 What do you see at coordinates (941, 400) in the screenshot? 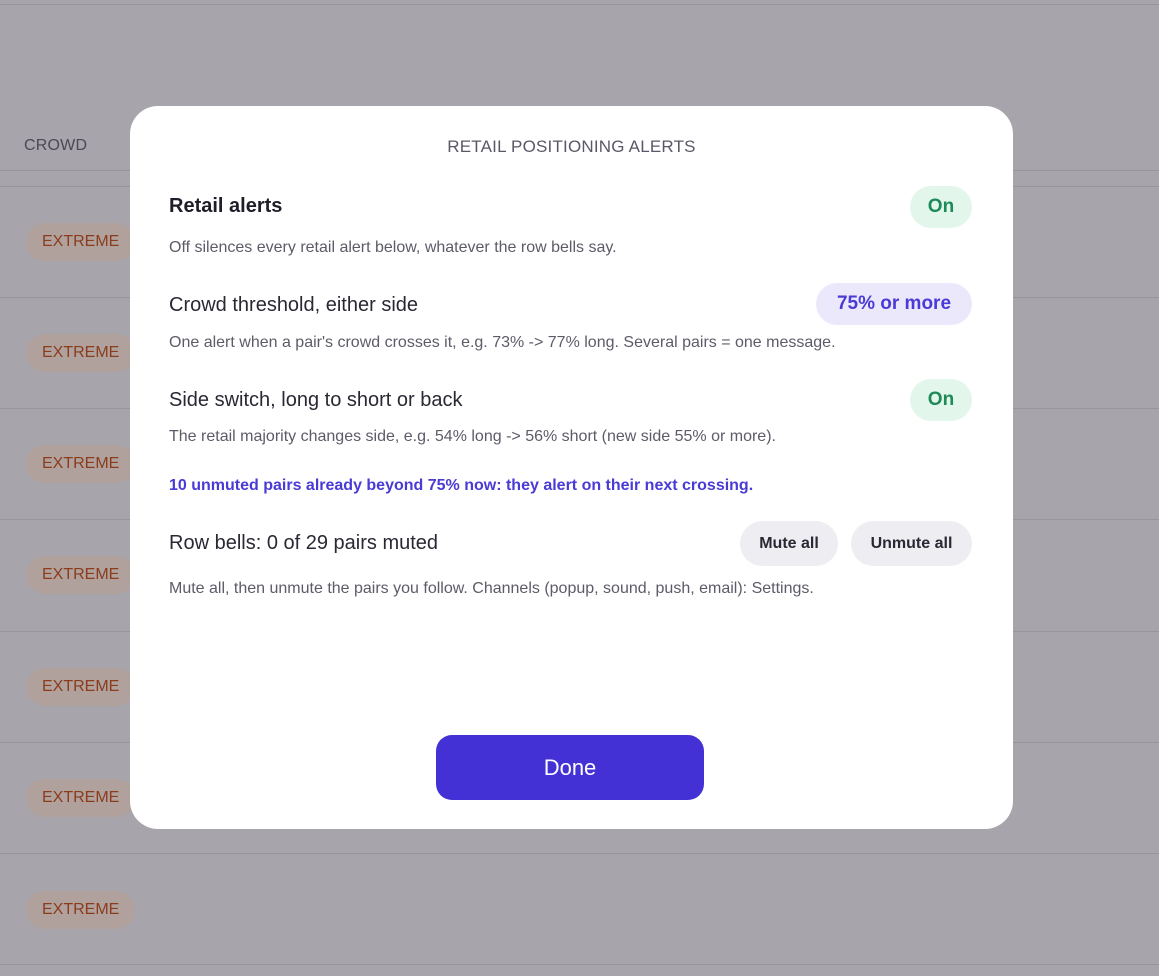
I see `side-switch-toggle: On` at bounding box center [941, 400].